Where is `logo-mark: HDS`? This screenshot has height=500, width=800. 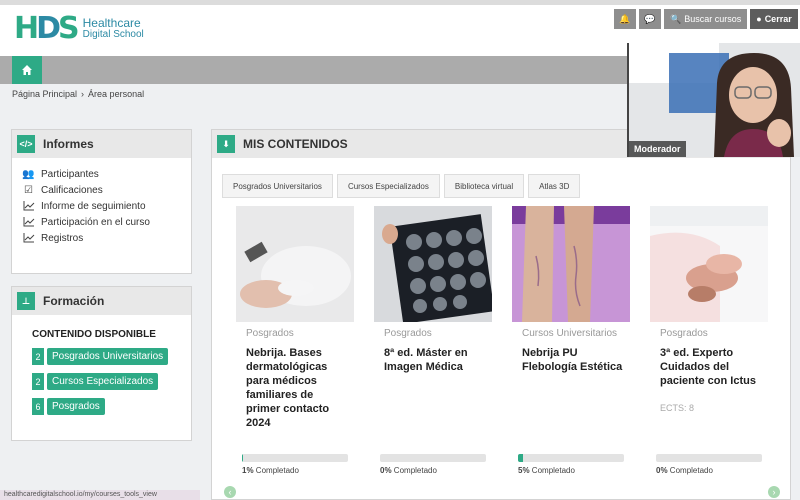
logo-mark: HDS is located at coordinates (47, 28).